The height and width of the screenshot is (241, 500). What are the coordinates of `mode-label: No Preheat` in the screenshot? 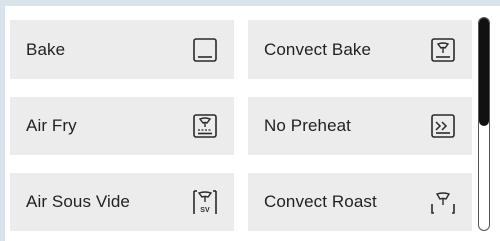 It's located at (307, 125).